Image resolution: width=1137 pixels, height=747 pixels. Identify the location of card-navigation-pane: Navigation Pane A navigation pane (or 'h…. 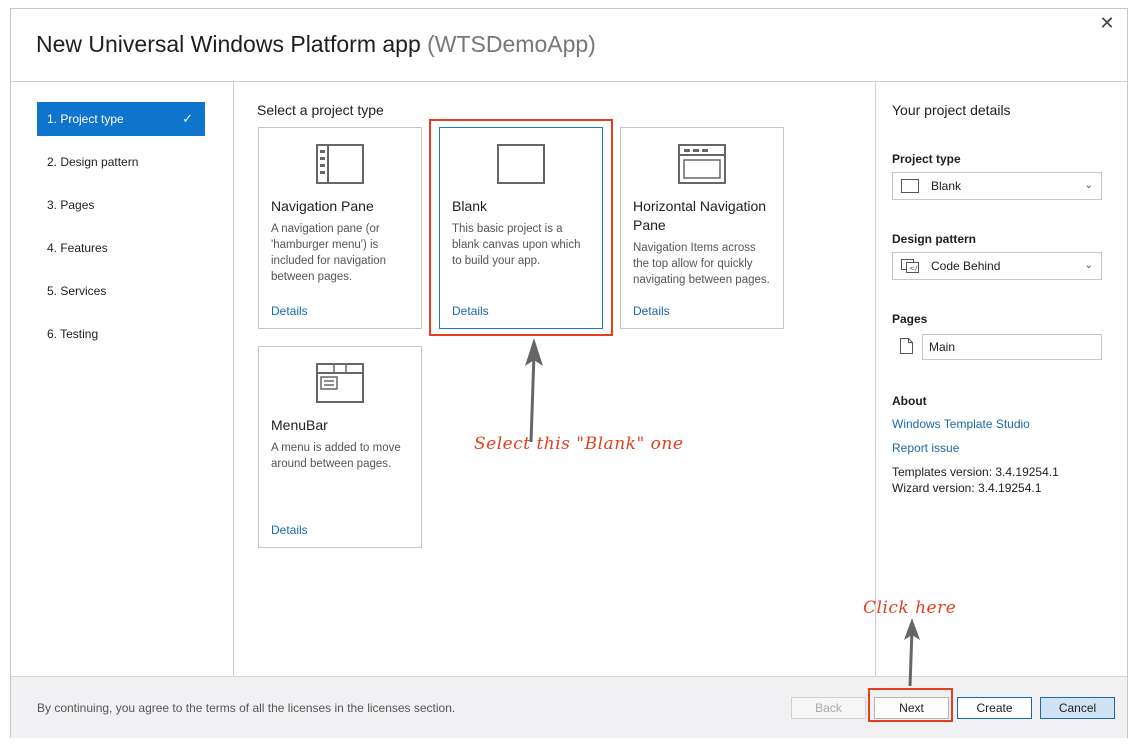
(340, 228).